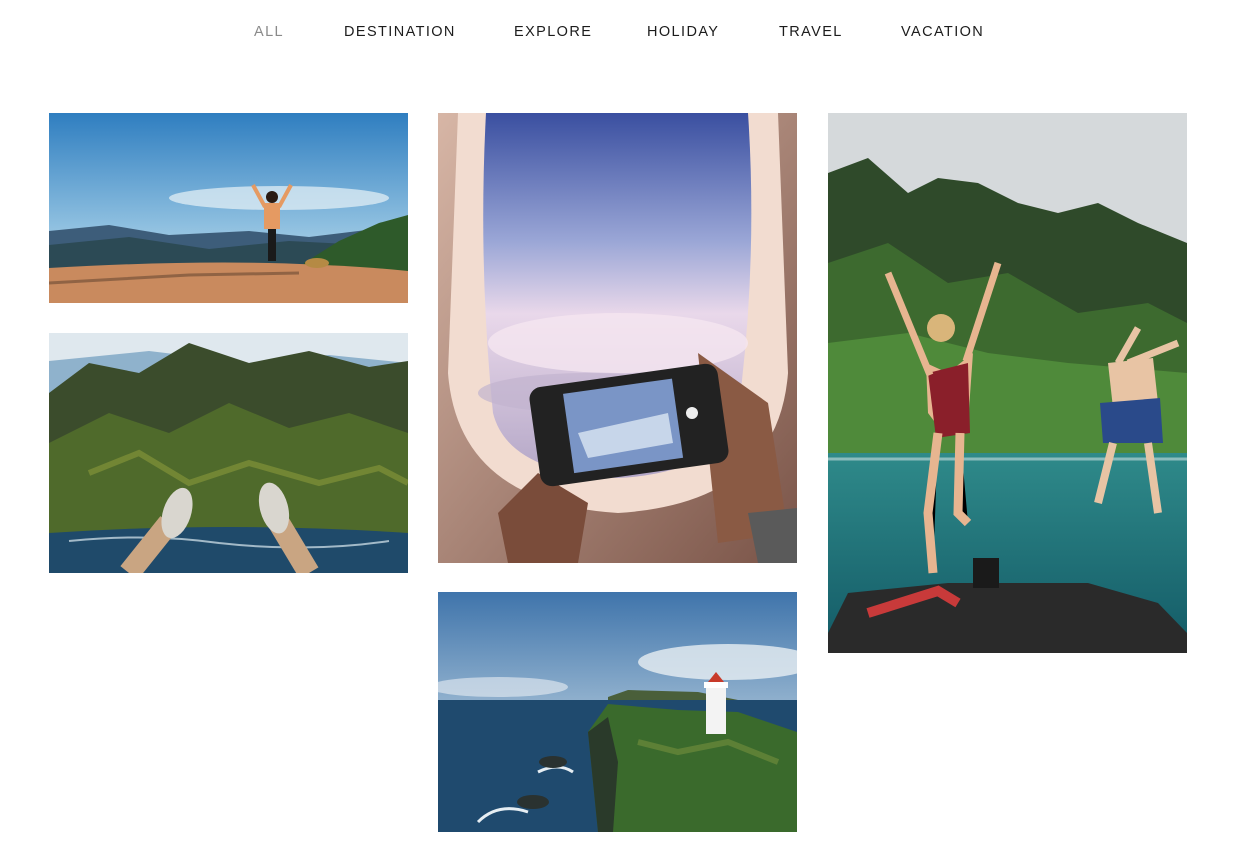 This screenshot has width=1237, height=853. I want to click on lighthouse-image, so click(617, 712).